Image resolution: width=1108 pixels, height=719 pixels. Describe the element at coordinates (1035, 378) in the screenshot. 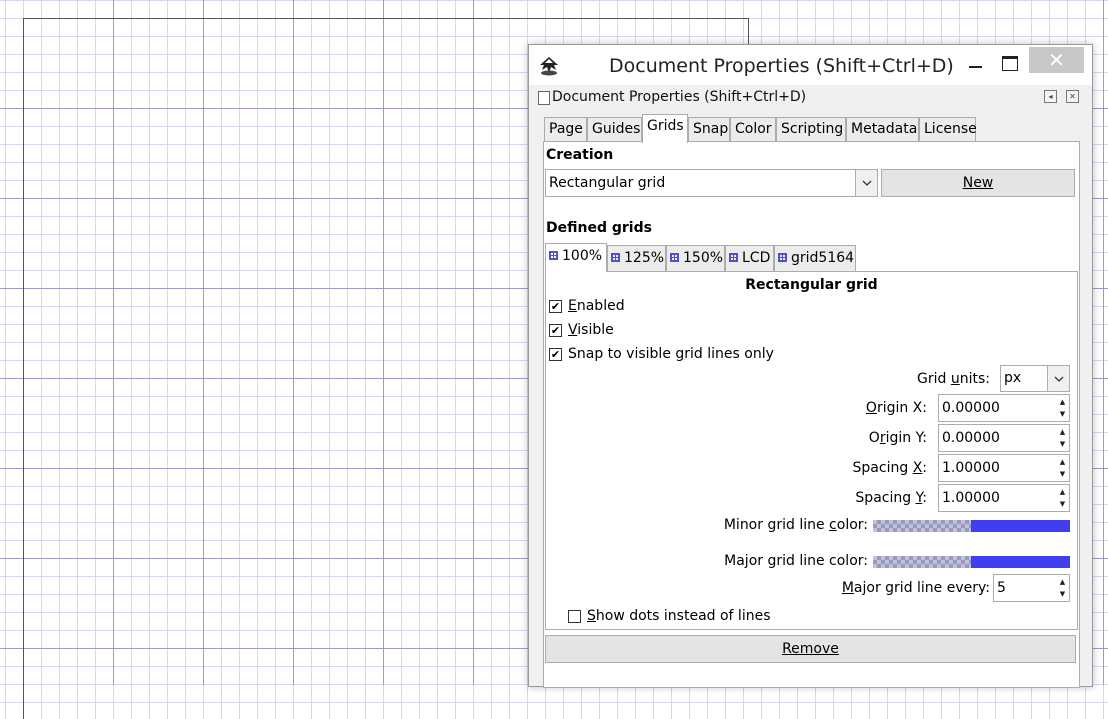

I see `grid-units-select: px` at that location.